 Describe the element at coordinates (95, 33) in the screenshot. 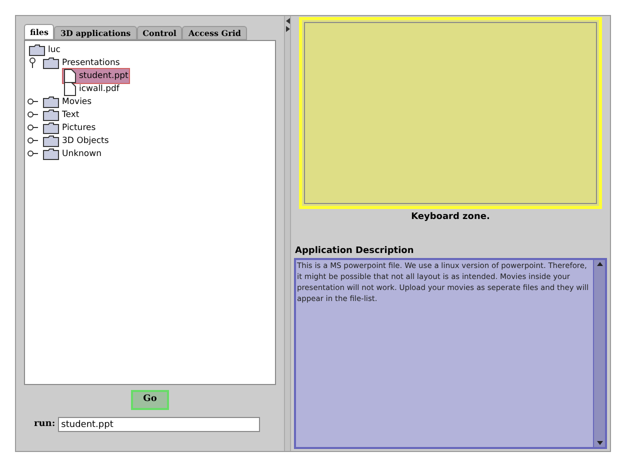

I see `tab: 3D applications` at that location.